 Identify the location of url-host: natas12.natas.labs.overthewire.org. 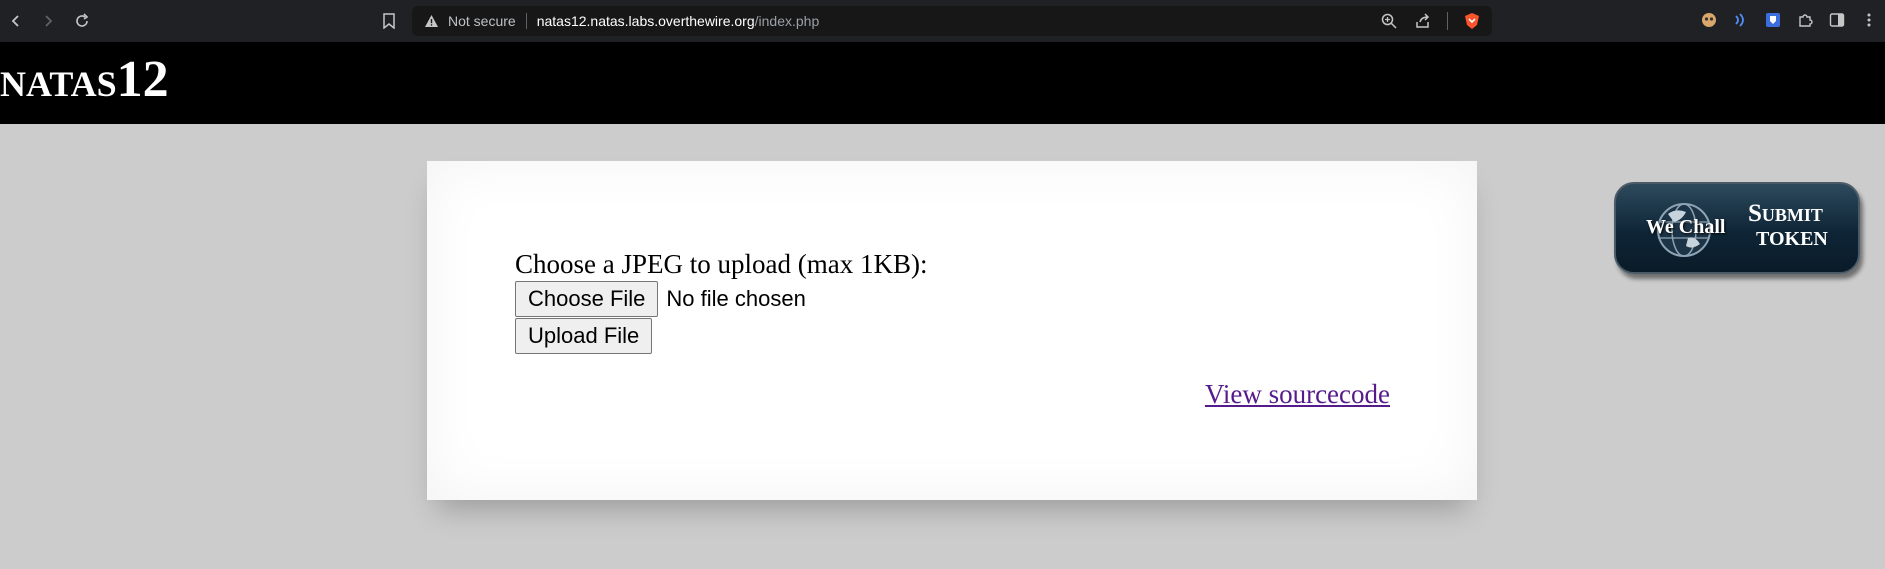
(645, 21).